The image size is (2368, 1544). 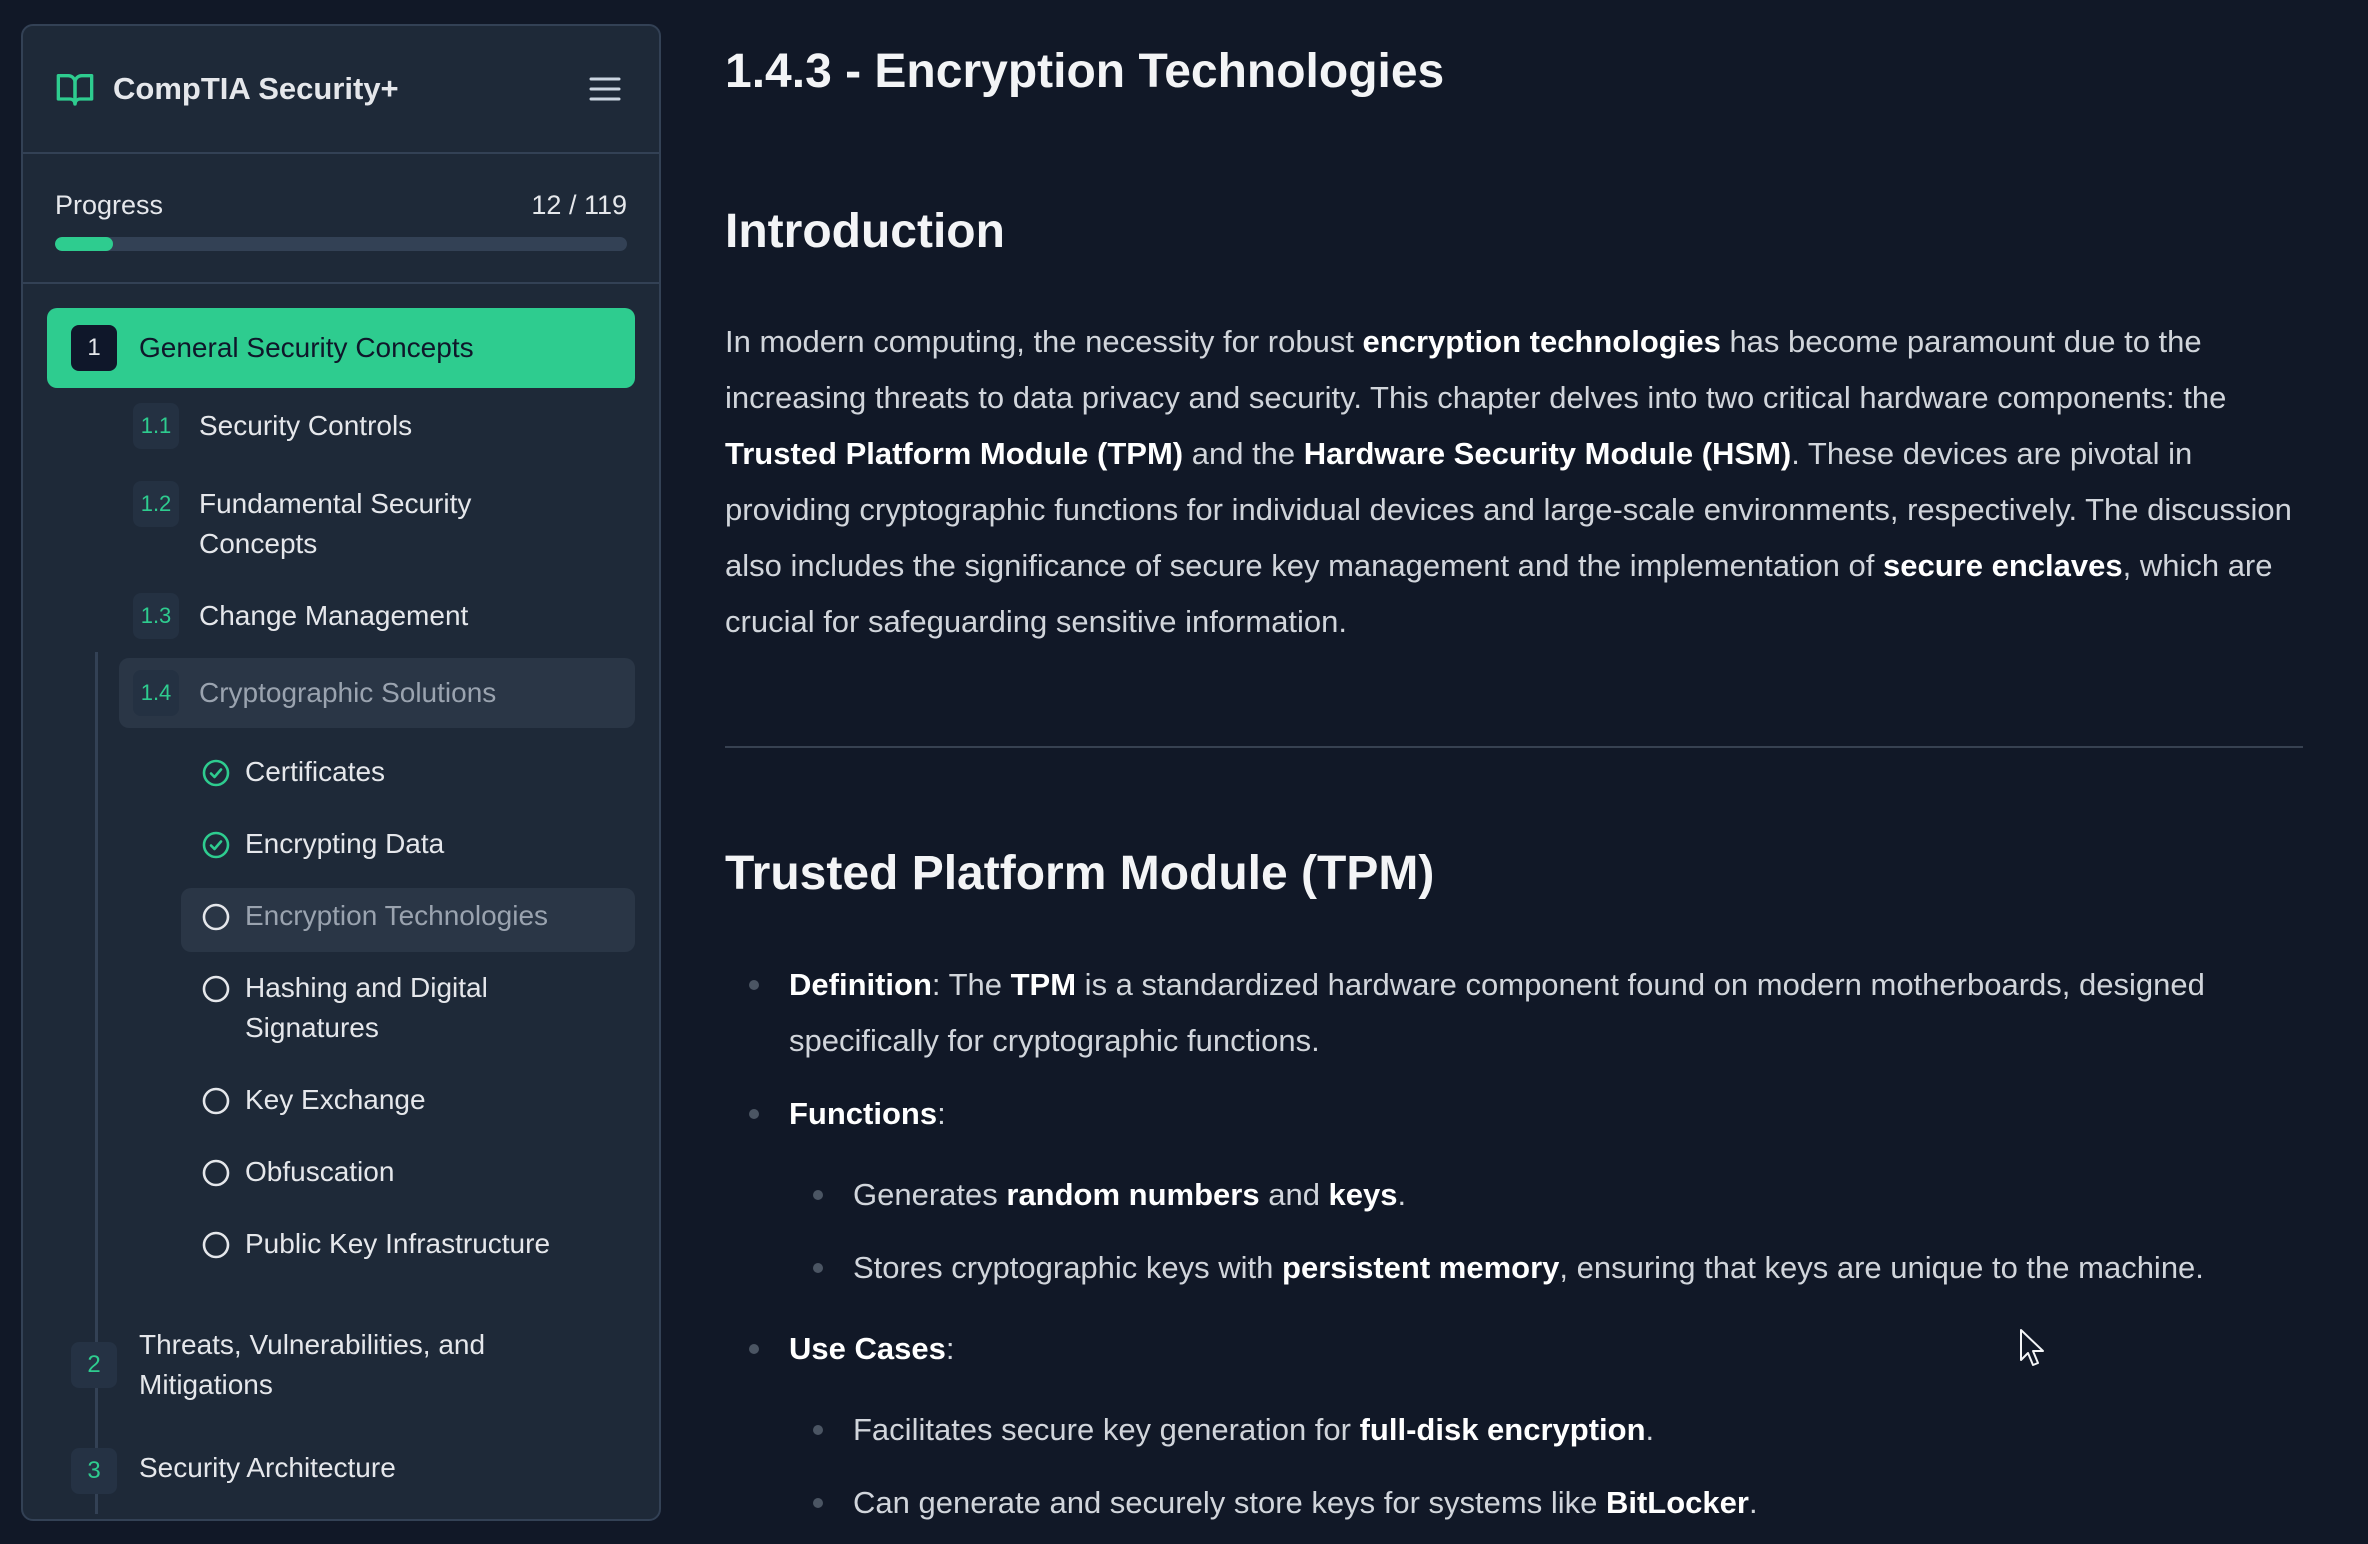 What do you see at coordinates (1541, 341) in the screenshot?
I see `bold-term: encryption technologies` at bounding box center [1541, 341].